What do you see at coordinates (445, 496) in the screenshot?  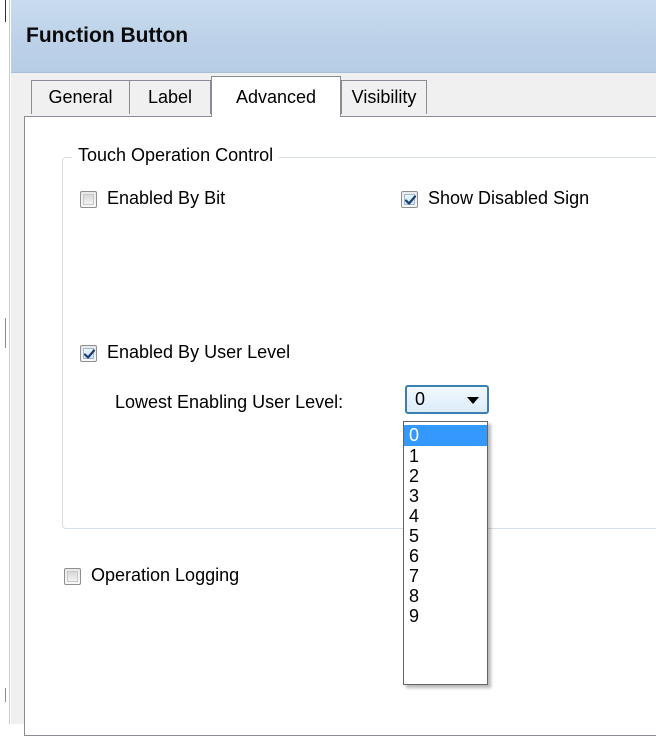 I see `dropdown-option: 3` at bounding box center [445, 496].